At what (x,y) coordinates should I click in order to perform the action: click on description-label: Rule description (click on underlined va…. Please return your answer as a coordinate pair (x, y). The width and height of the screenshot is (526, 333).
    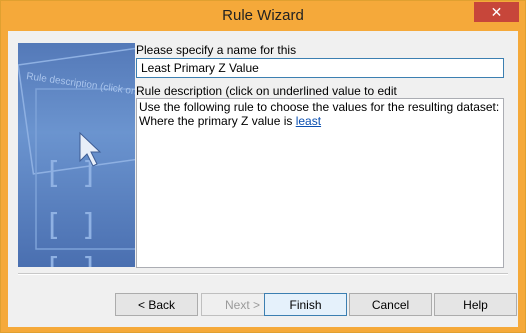
    Looking at the image, I should click on (266, 91).